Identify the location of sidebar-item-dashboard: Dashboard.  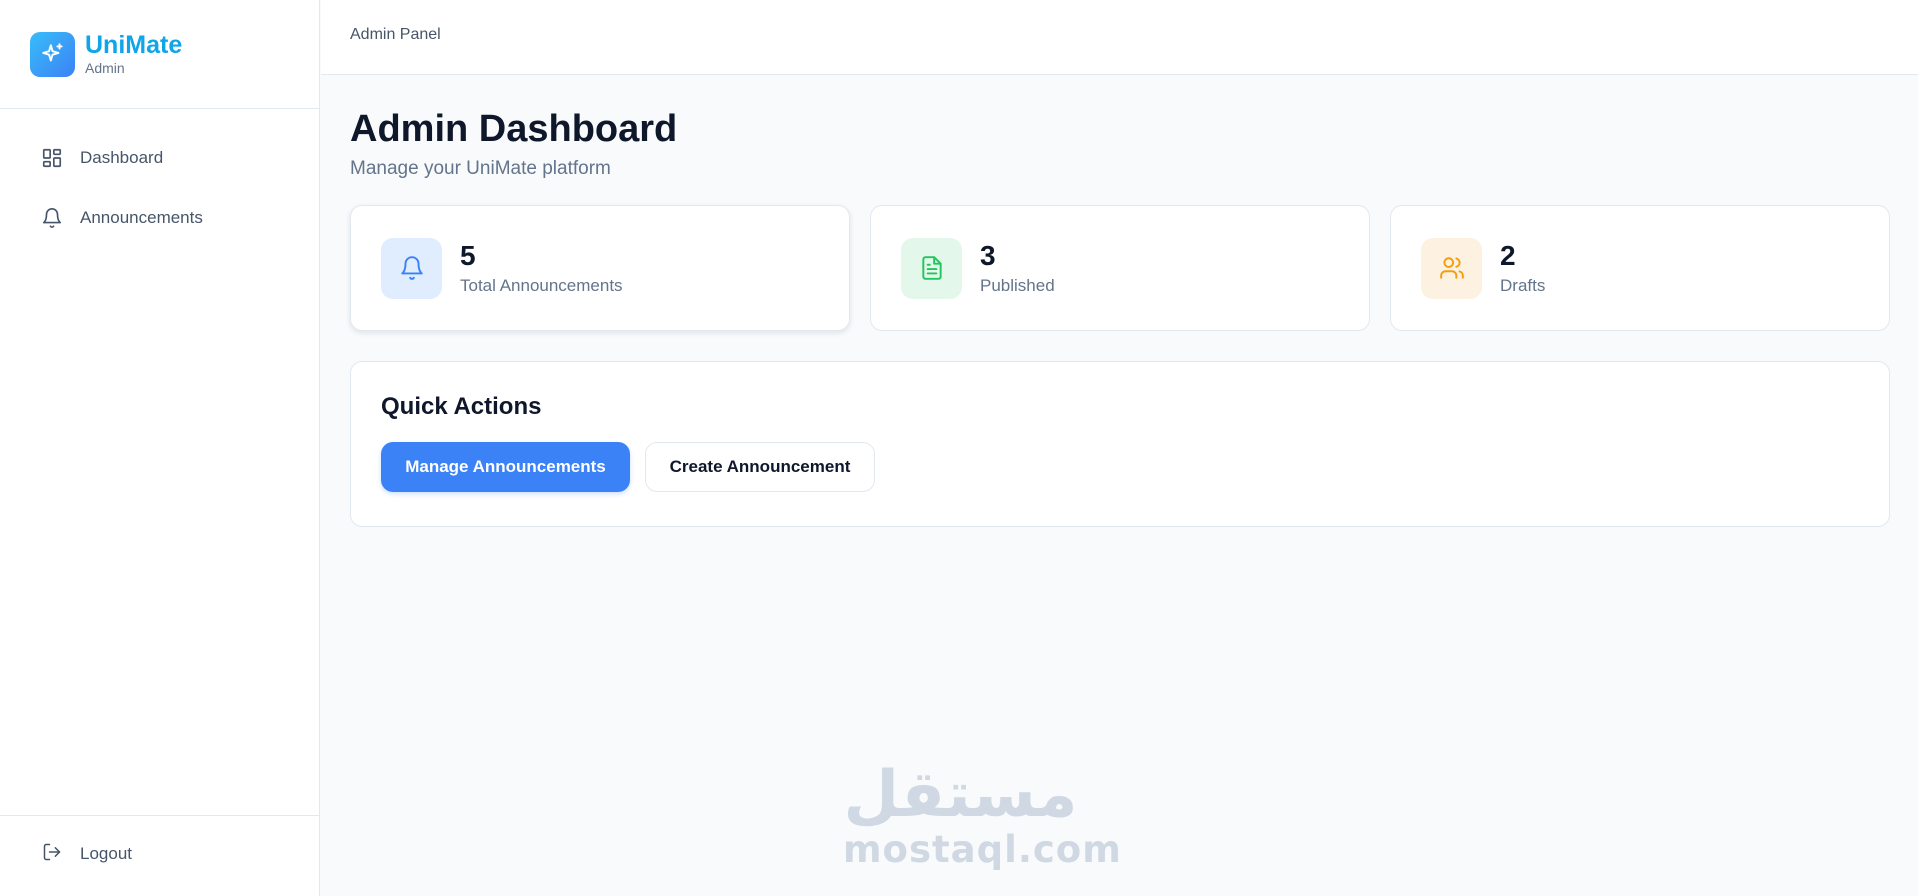
(159, 158).